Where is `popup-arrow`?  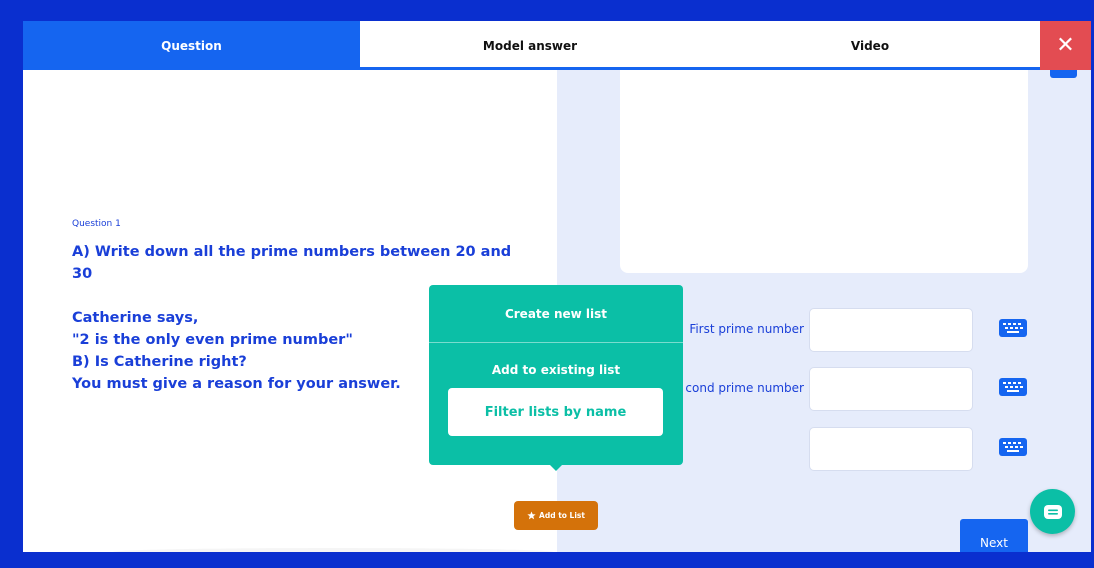 popup-arrow is located at coordinates (556, 467).